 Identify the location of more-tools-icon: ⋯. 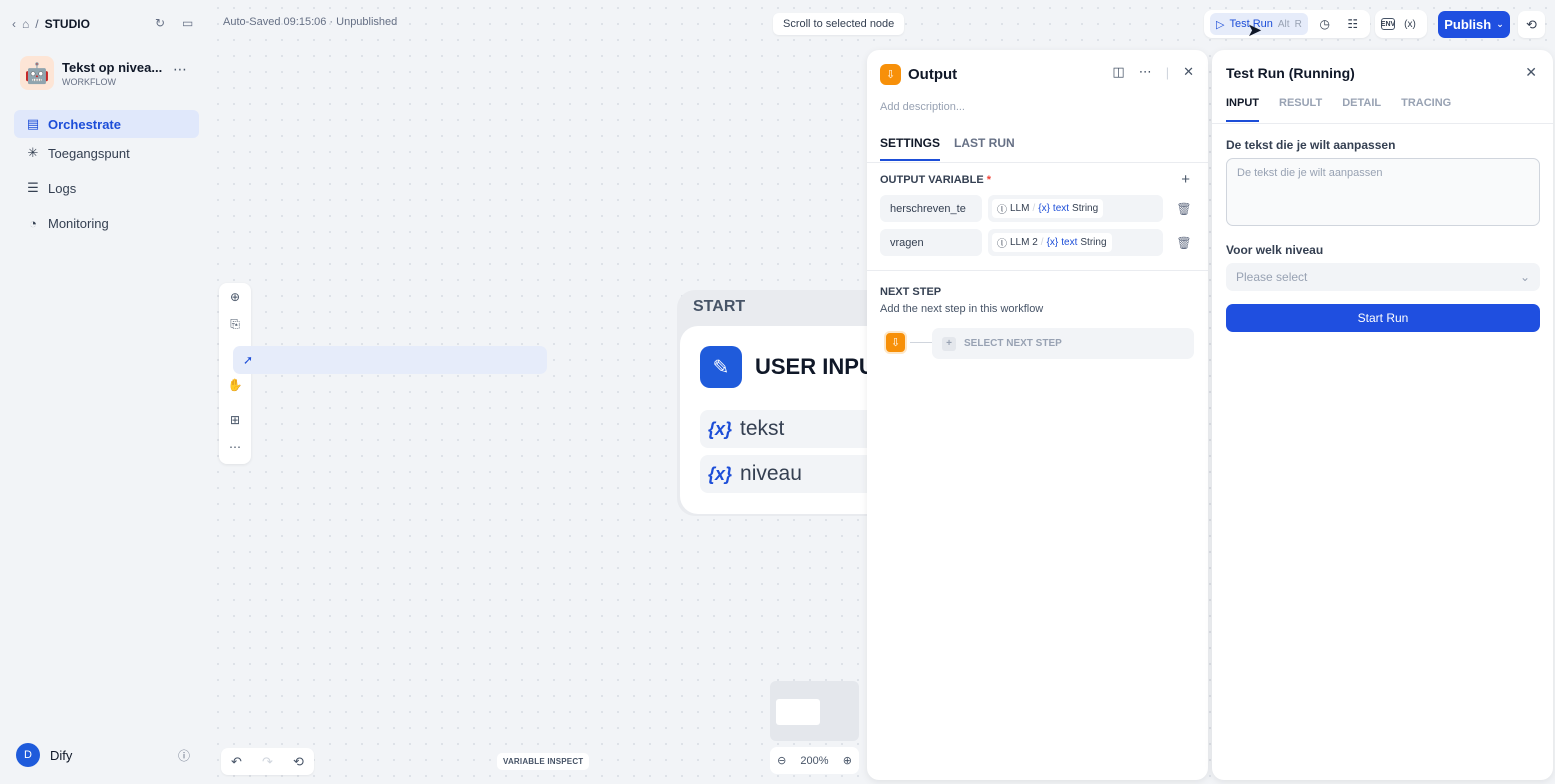
(235, 447).